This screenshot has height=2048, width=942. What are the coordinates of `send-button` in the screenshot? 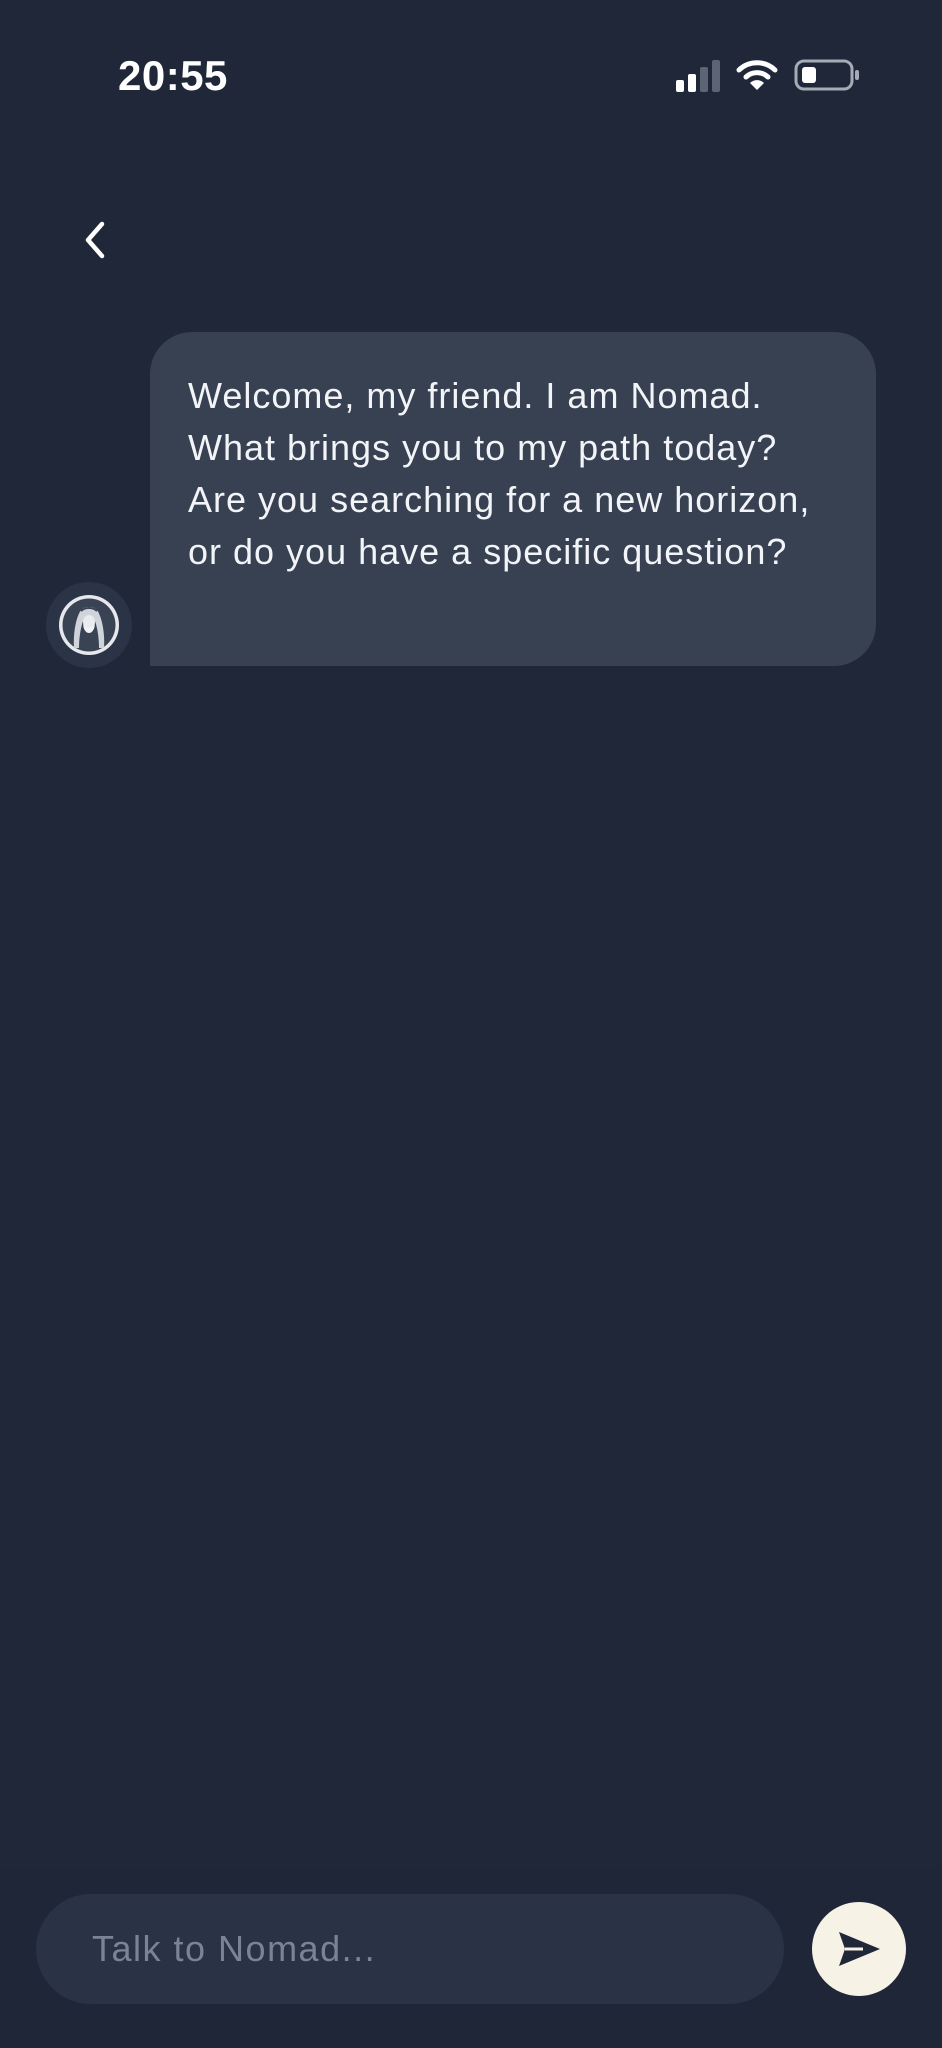 It's located at (859, 1949).